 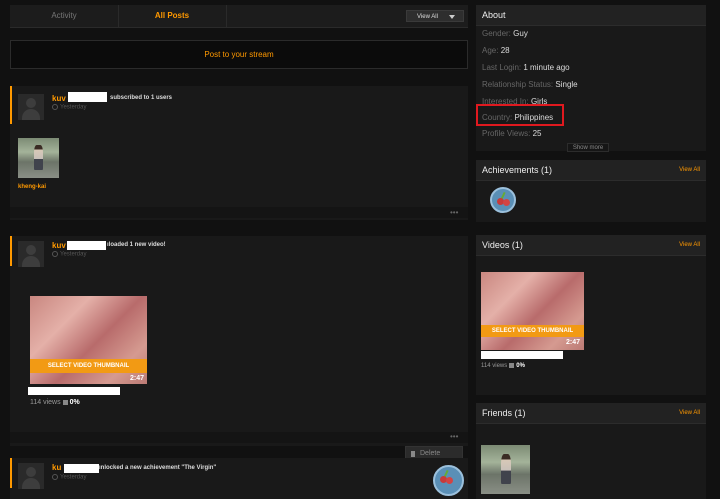 I want to click on view-all-dropdown: View All, so click(x=435, y=16).